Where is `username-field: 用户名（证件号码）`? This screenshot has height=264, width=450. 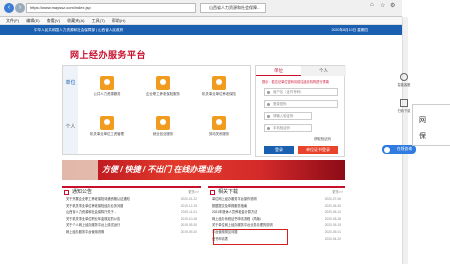
username-field: 用户名（证件号码） is located at coordinates (301, 92).